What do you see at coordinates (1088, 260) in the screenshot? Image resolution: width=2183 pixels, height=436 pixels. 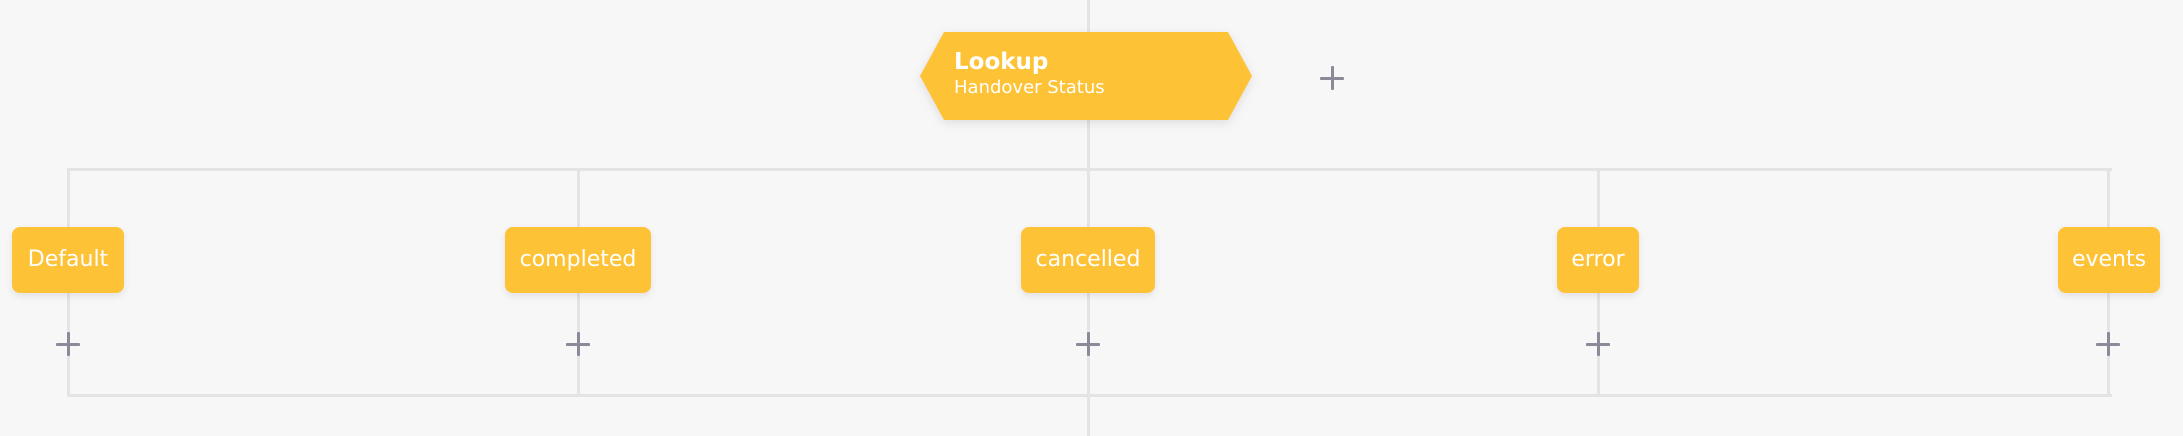 I see `branch-node-cancelled: cancelled` at bounding box center [1088, 260].